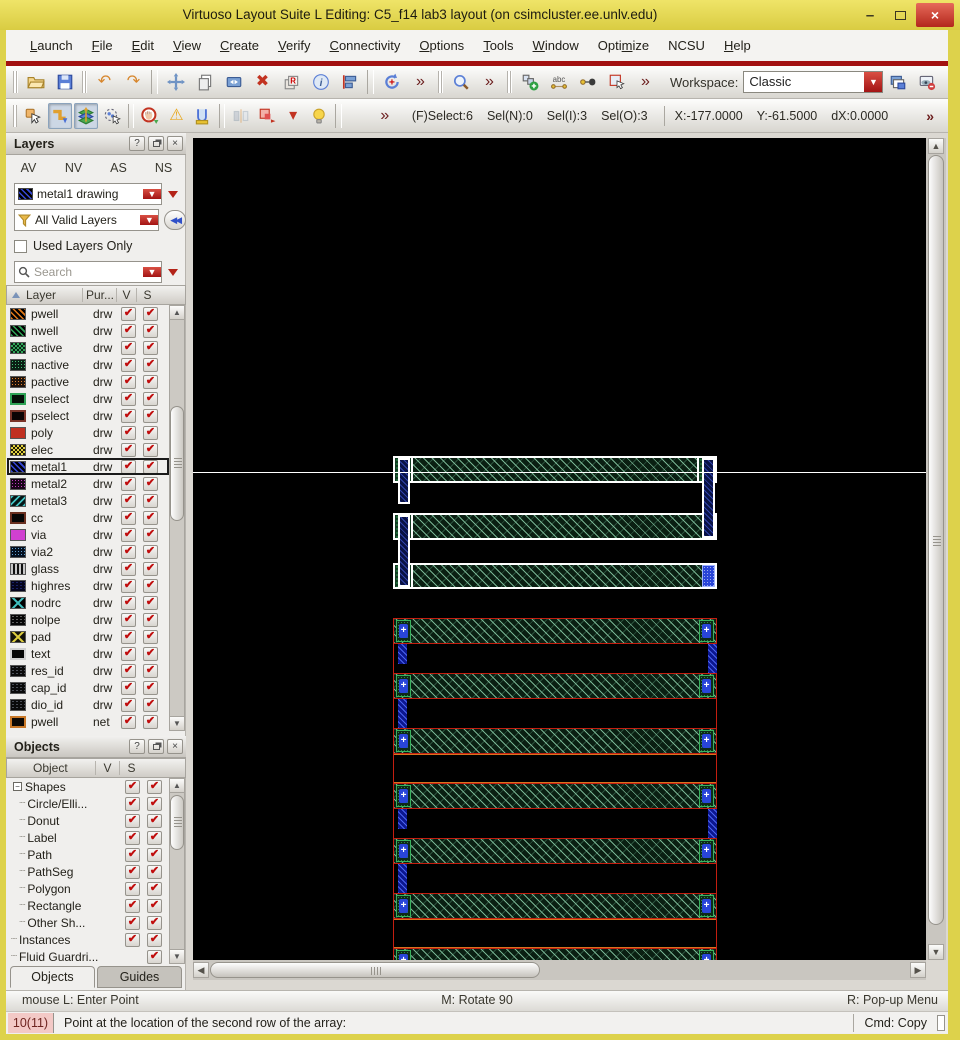 The width and height of the screenshot is (960, 1040). I want to click on caution-button: ⚠, so click(176, 116).